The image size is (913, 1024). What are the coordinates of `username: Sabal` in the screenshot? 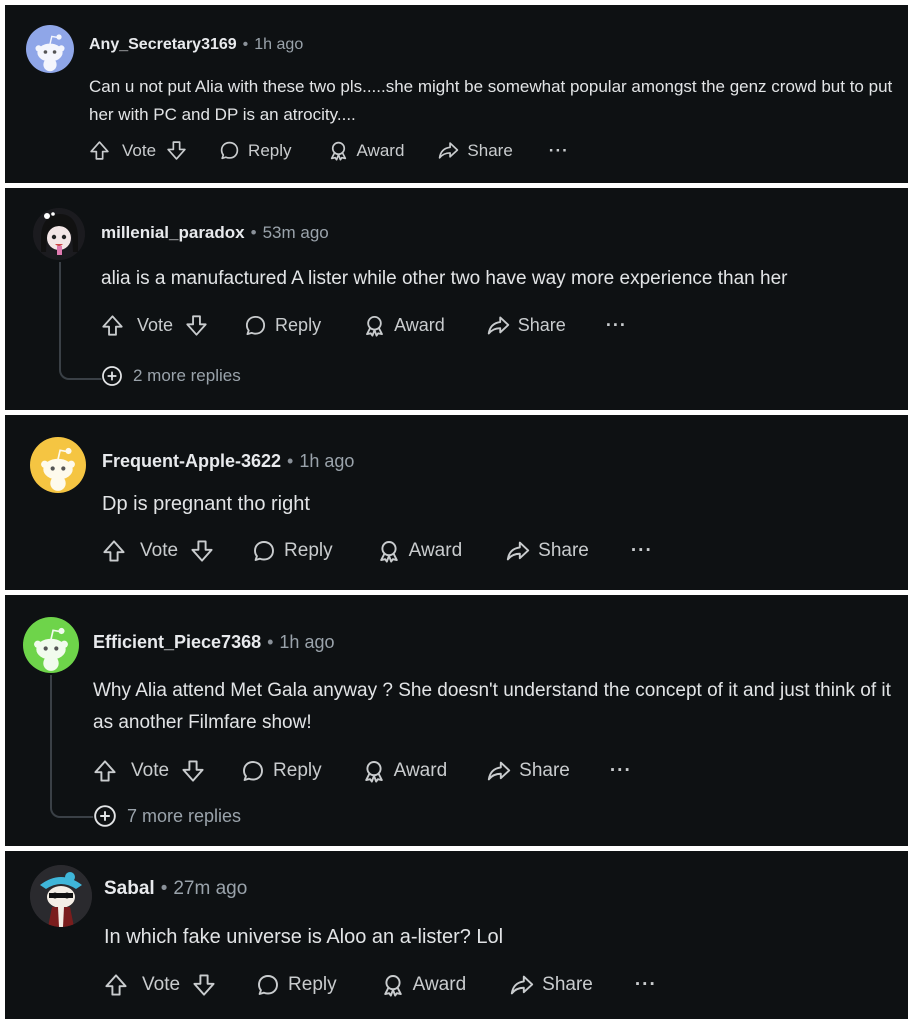 It's located at (129, 889).